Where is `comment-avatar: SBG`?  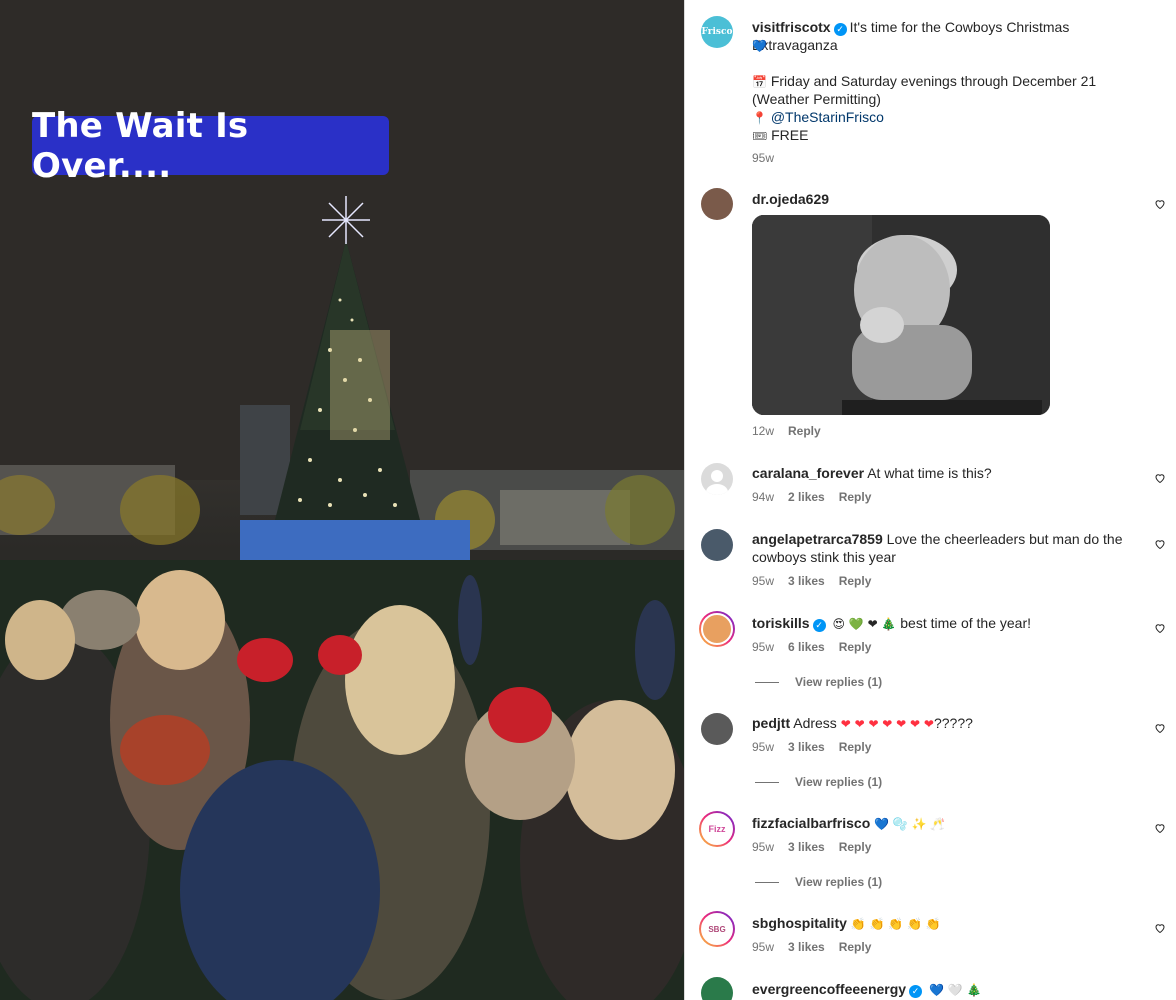 comment-avatar: SBG is located at coordinates (717, 929).